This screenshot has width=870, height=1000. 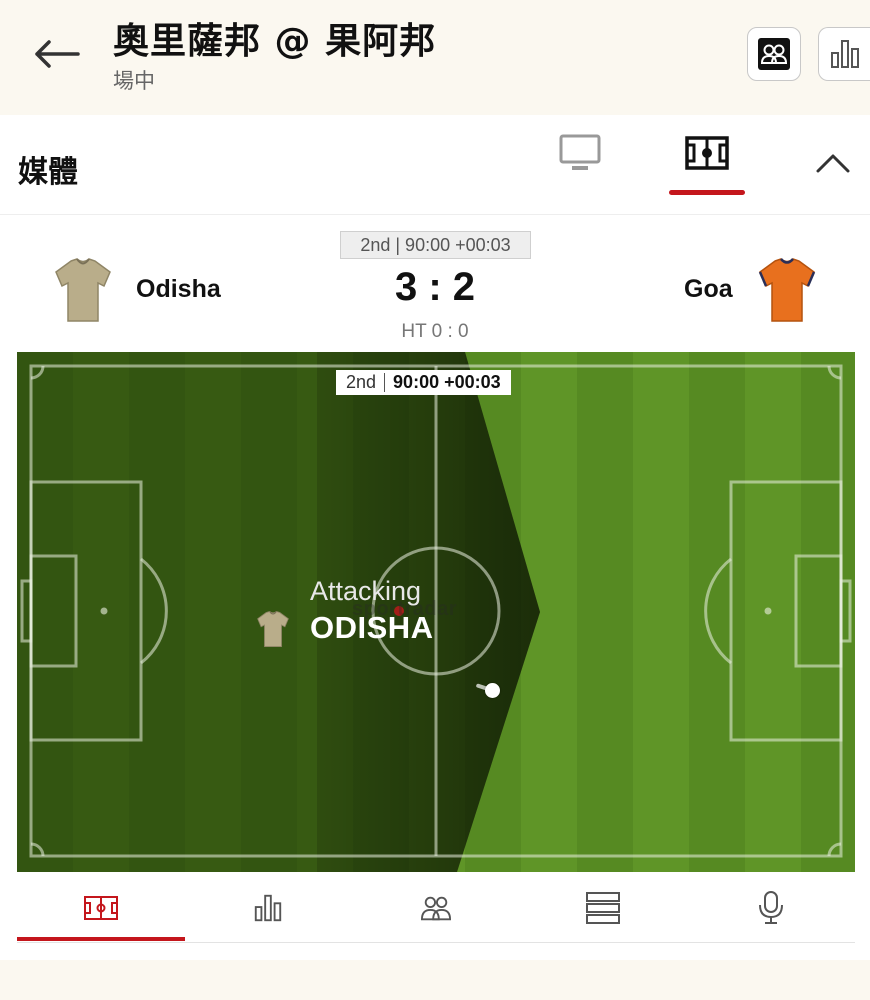 I want to click on back-button, so click(x=56, y=54).